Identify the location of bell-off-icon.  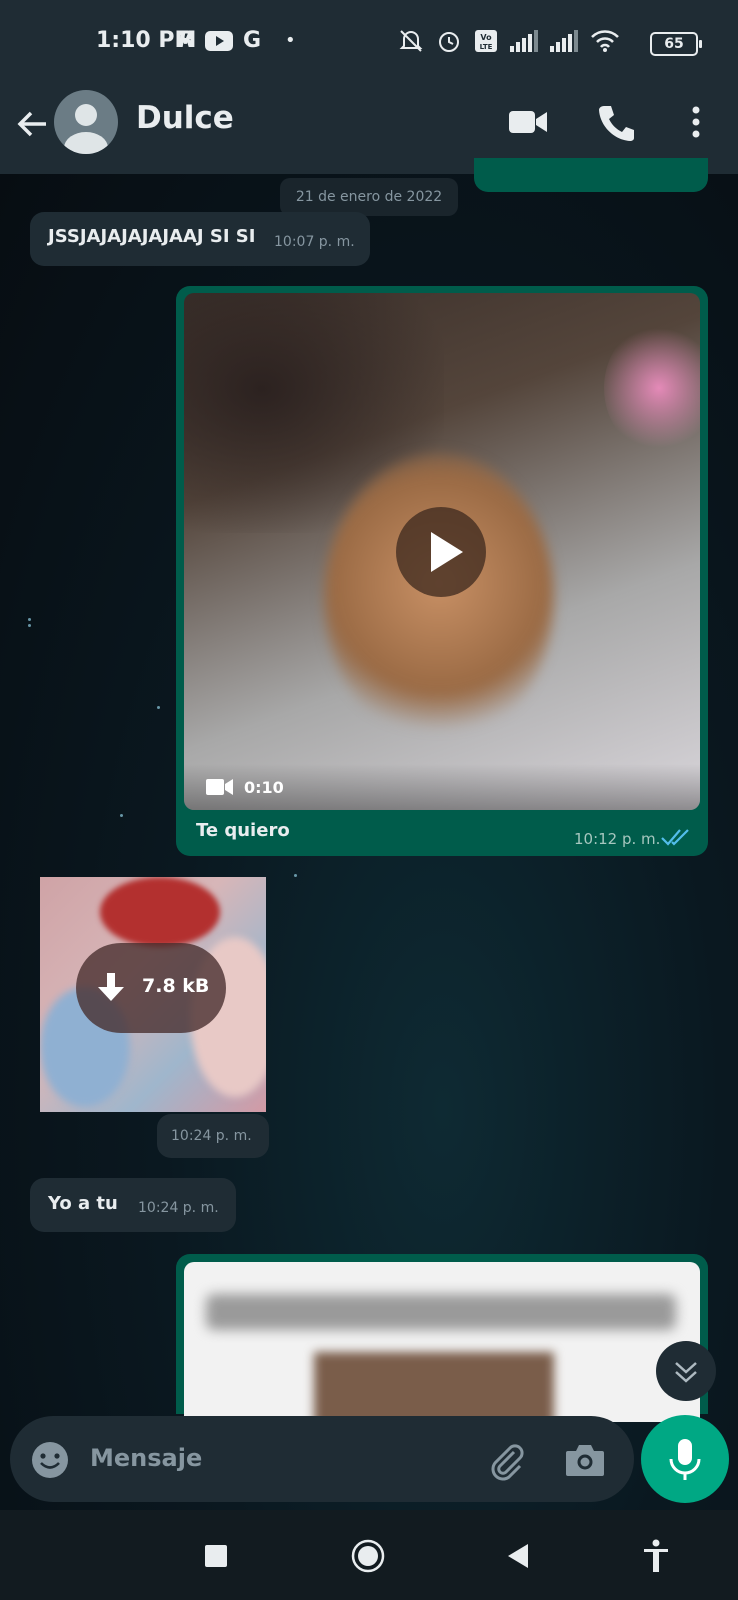
(411, 41).